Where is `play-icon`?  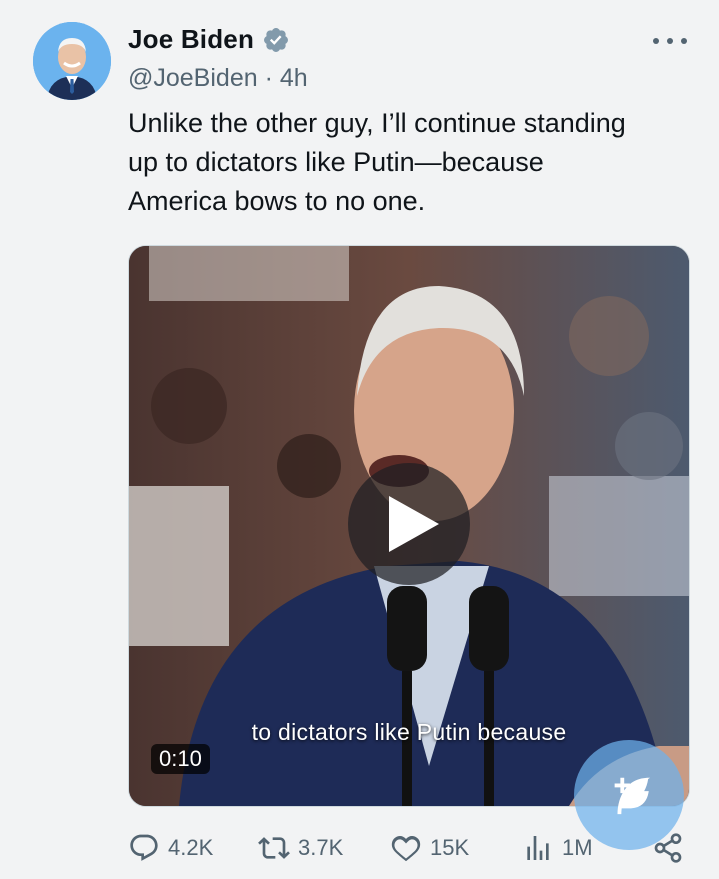 play-icon is located at coordinates (414, 524).